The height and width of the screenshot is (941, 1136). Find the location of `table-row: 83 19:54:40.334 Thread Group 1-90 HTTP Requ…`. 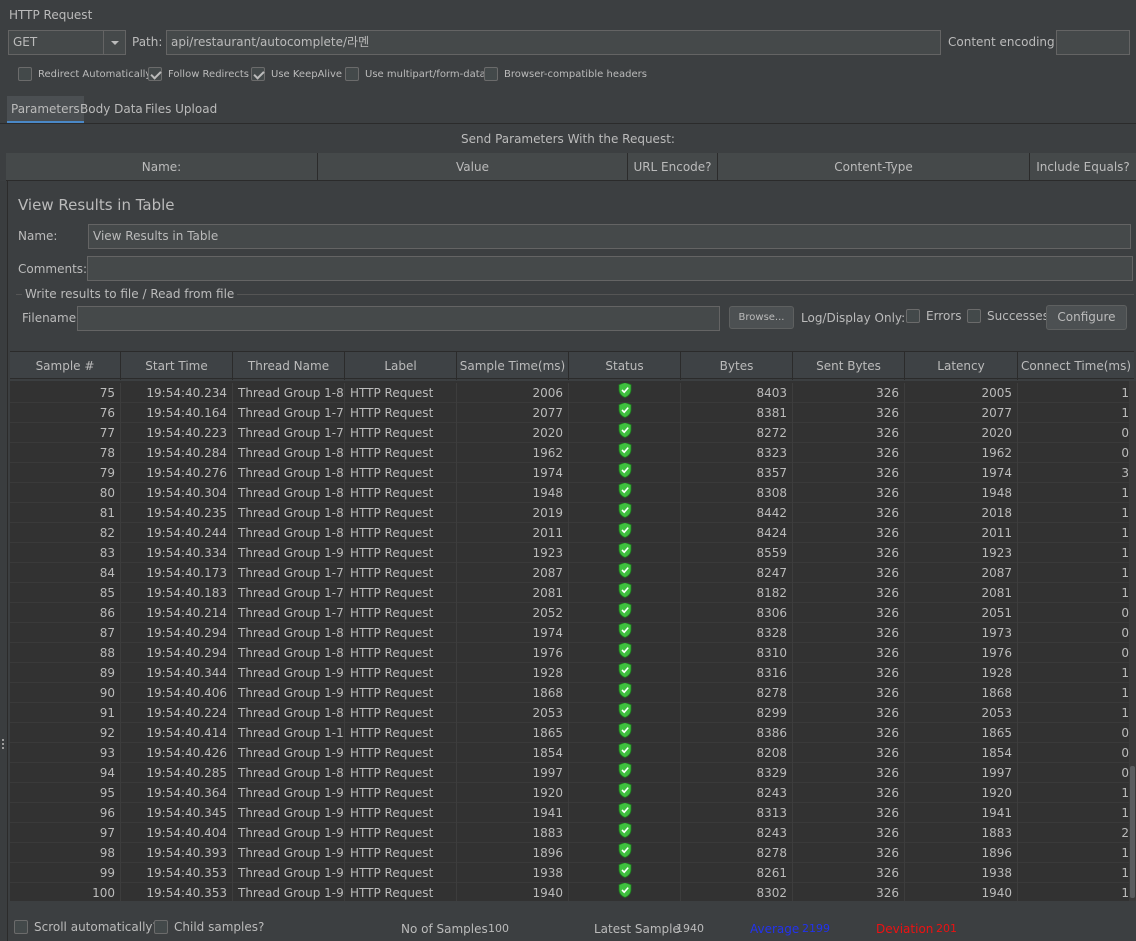

table-row: 83 19:54:40.334 Thread Group 1-90 HTTP Requ… is located at coordinates (572, 553).